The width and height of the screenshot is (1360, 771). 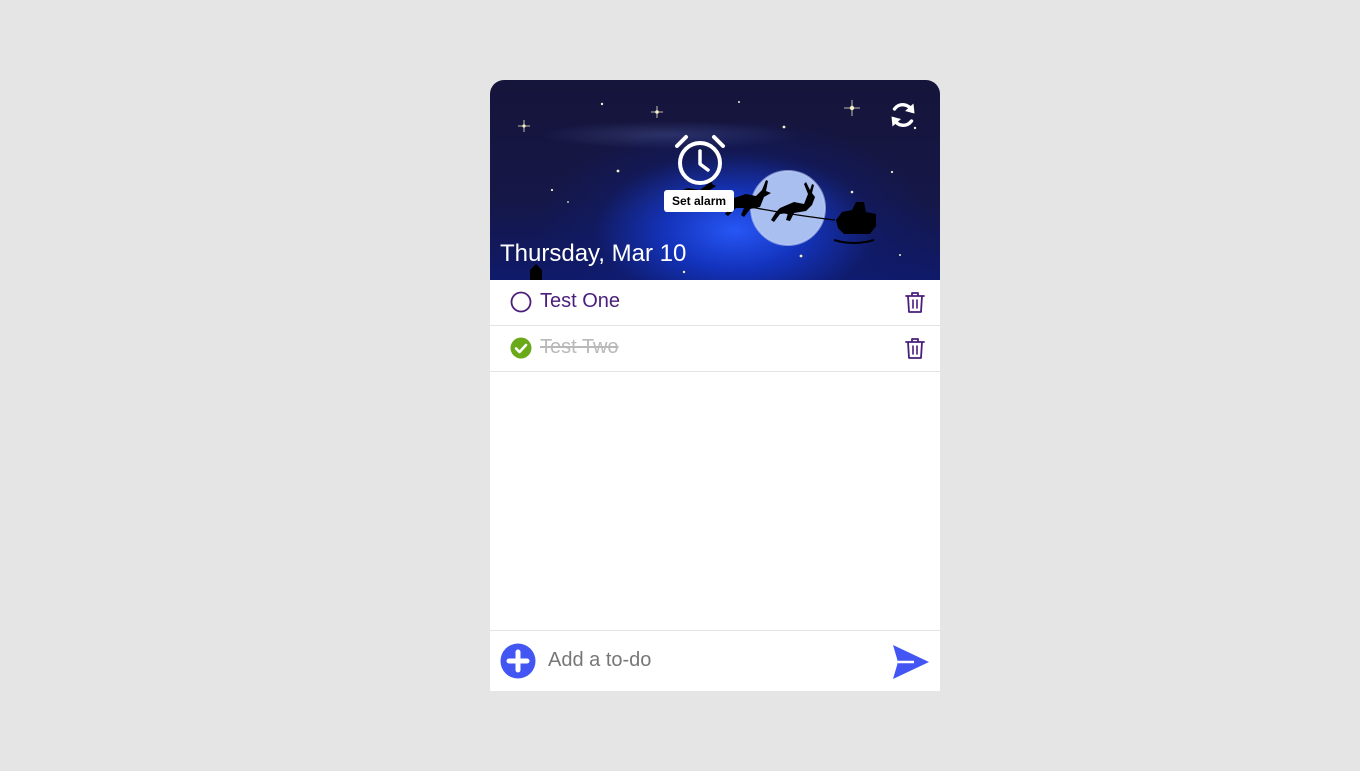 What do you see at coordinates (708, 660) in the screenshot?
I see `add-todo-input` at bounding box center [708, 660].